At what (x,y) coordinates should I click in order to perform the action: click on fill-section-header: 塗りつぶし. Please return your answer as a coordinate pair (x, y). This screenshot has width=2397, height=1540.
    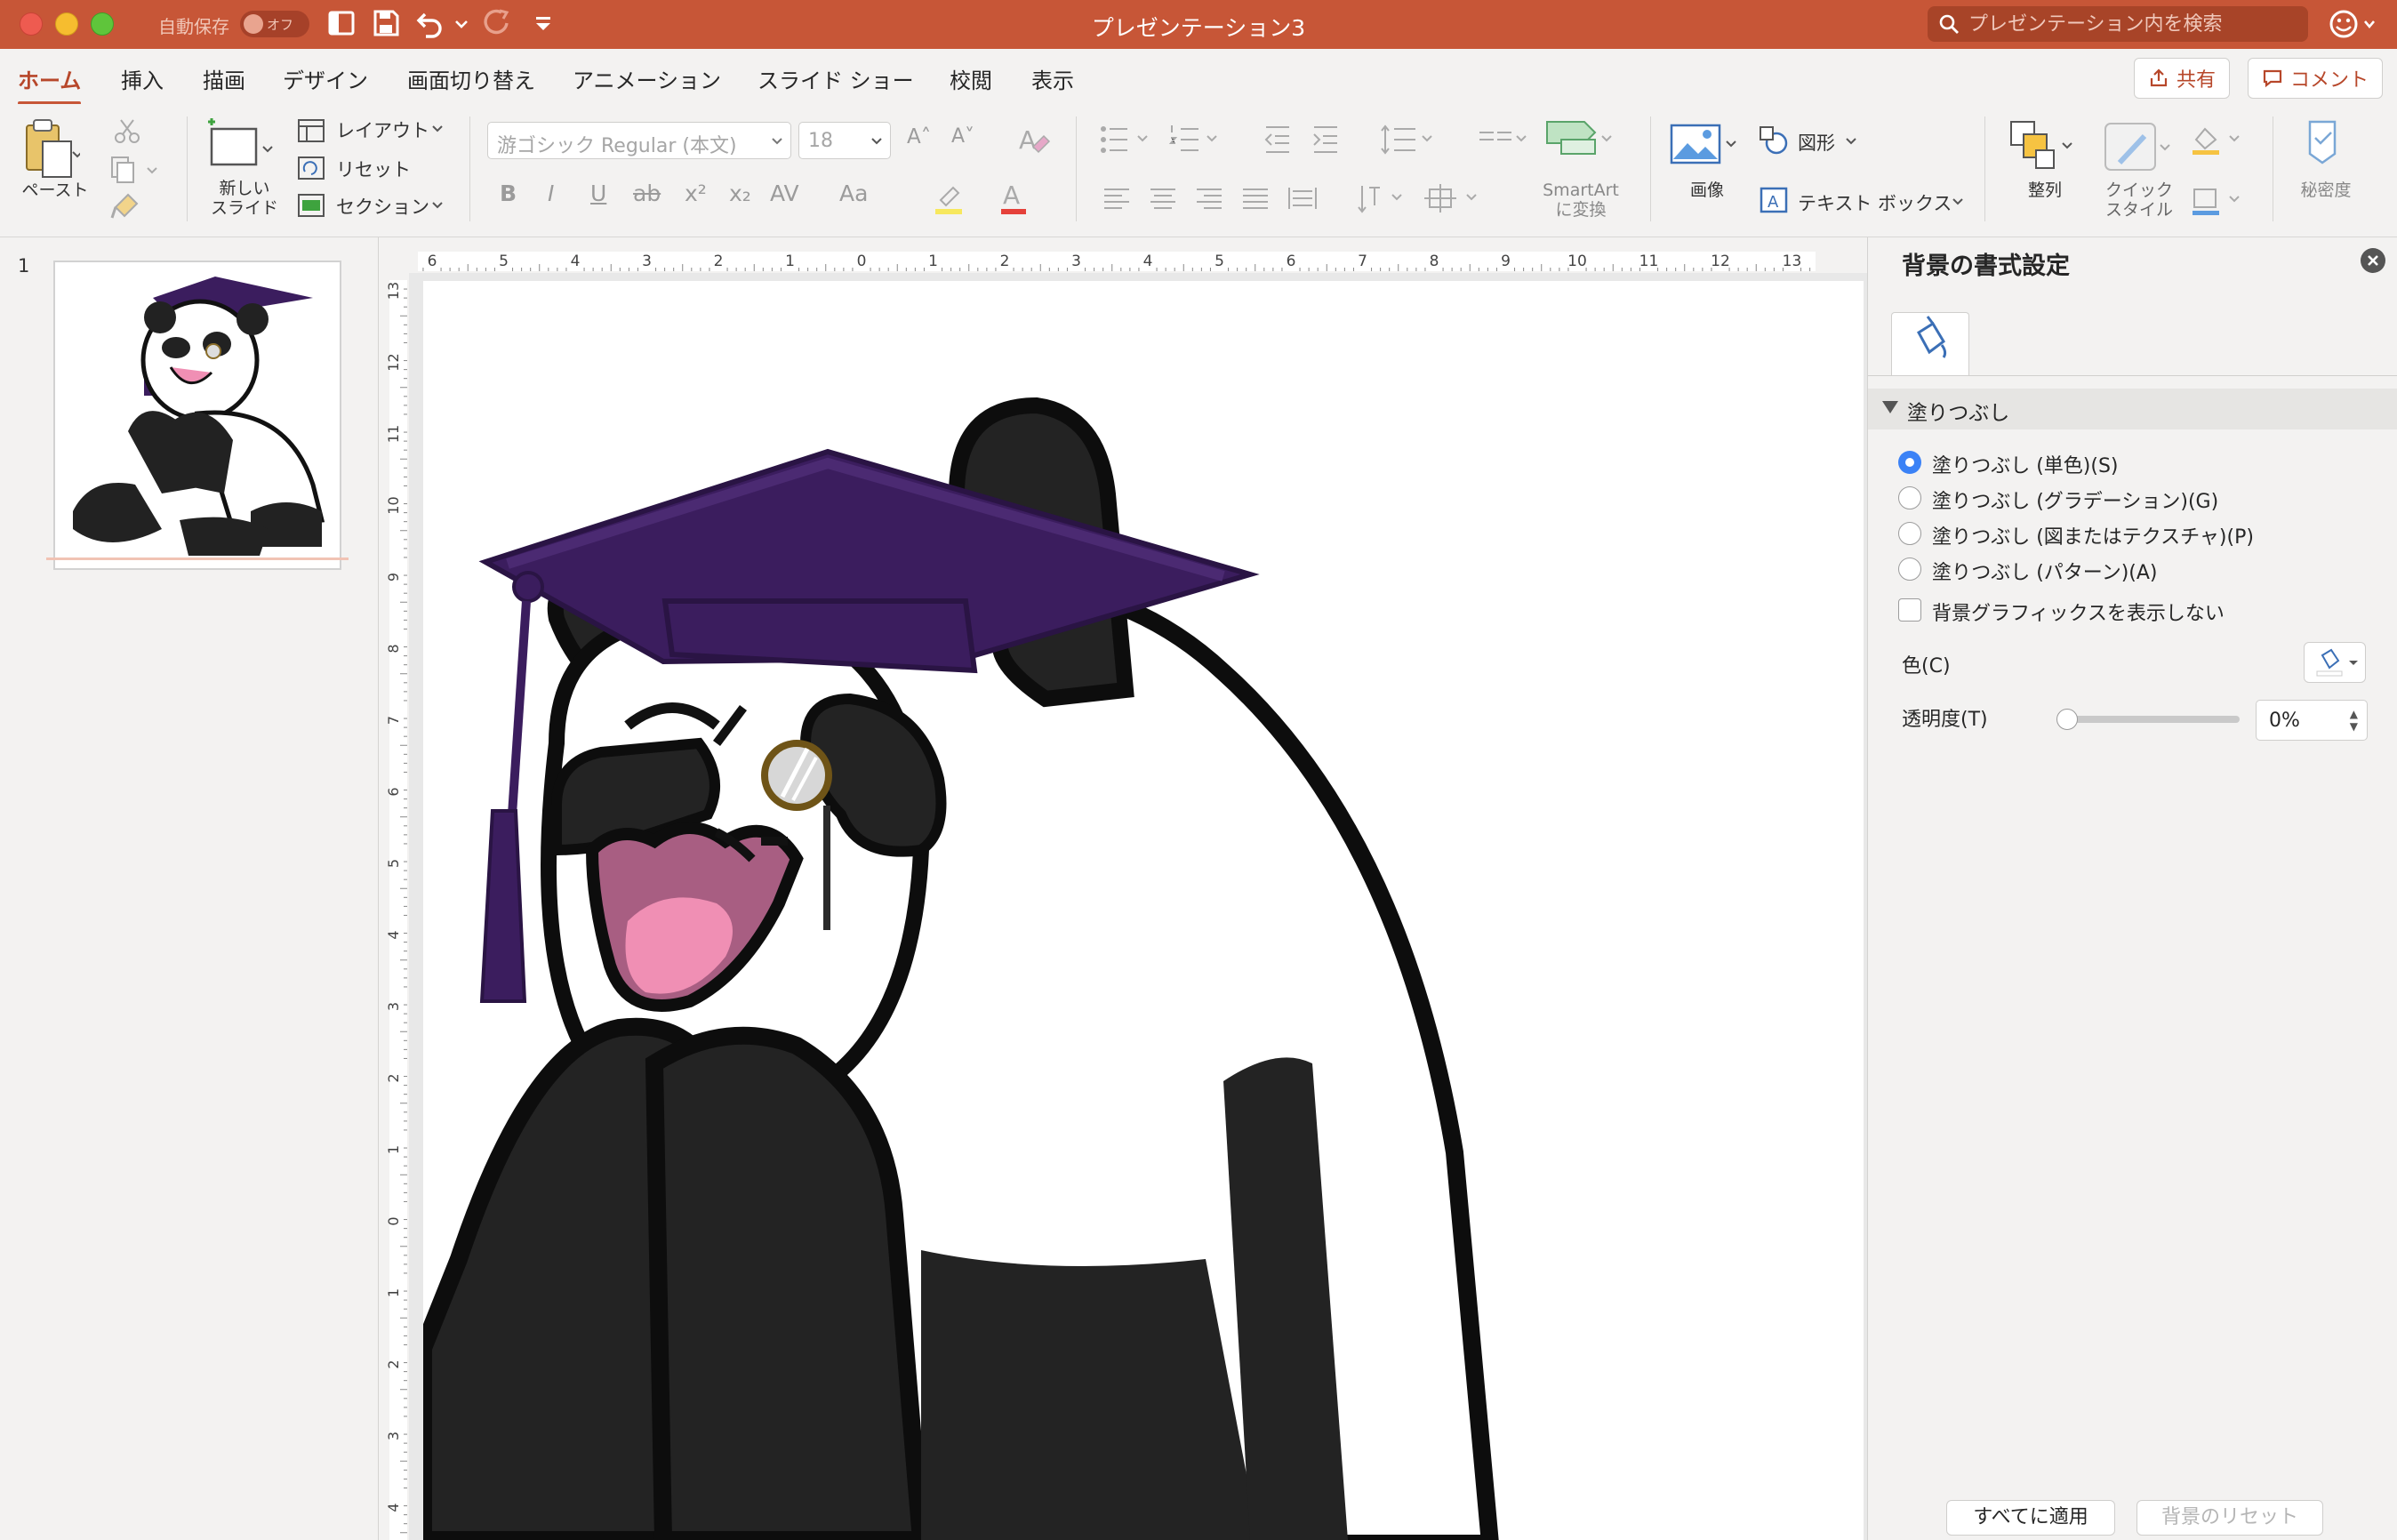
    Looking at the image, I should click on (2132, 409).